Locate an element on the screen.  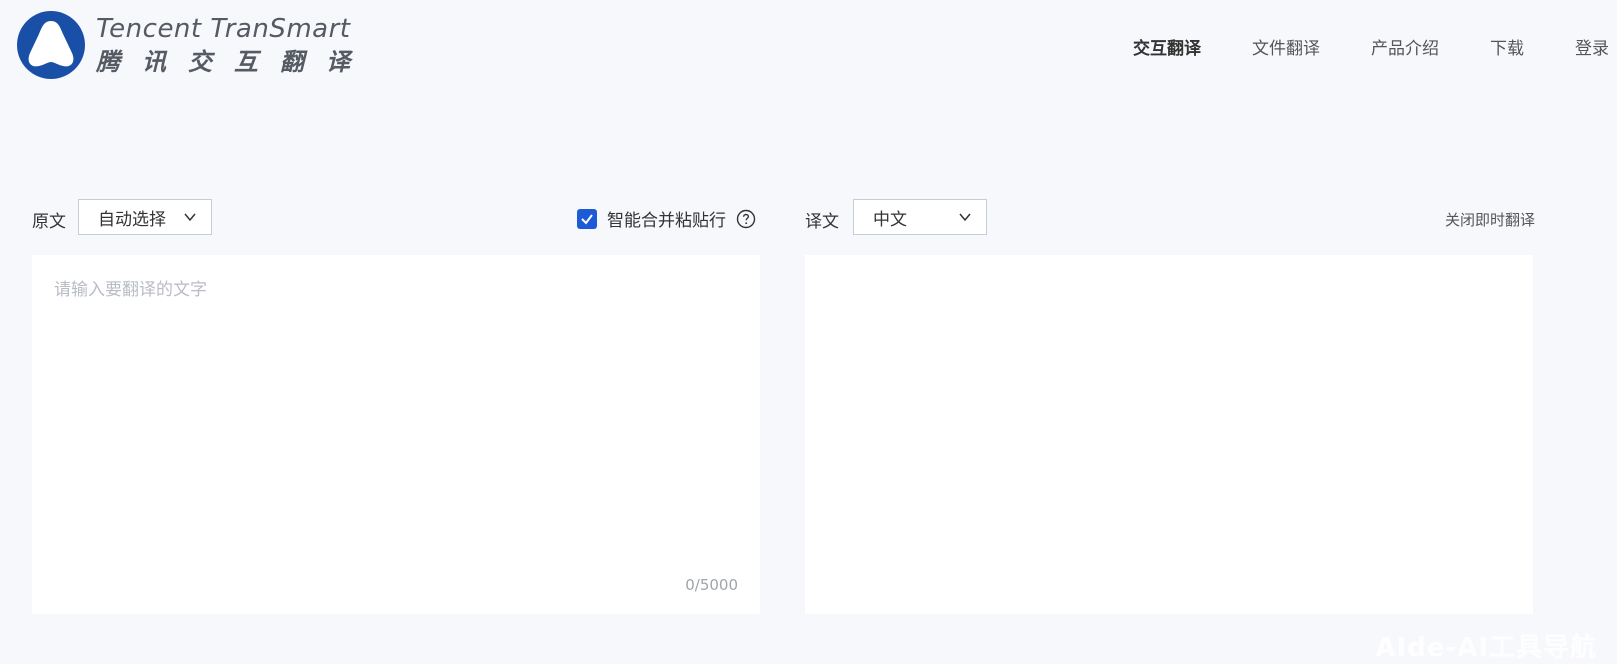
smart-merge-option: 智能合并粘贴行 is located at coordinates (666, 218).